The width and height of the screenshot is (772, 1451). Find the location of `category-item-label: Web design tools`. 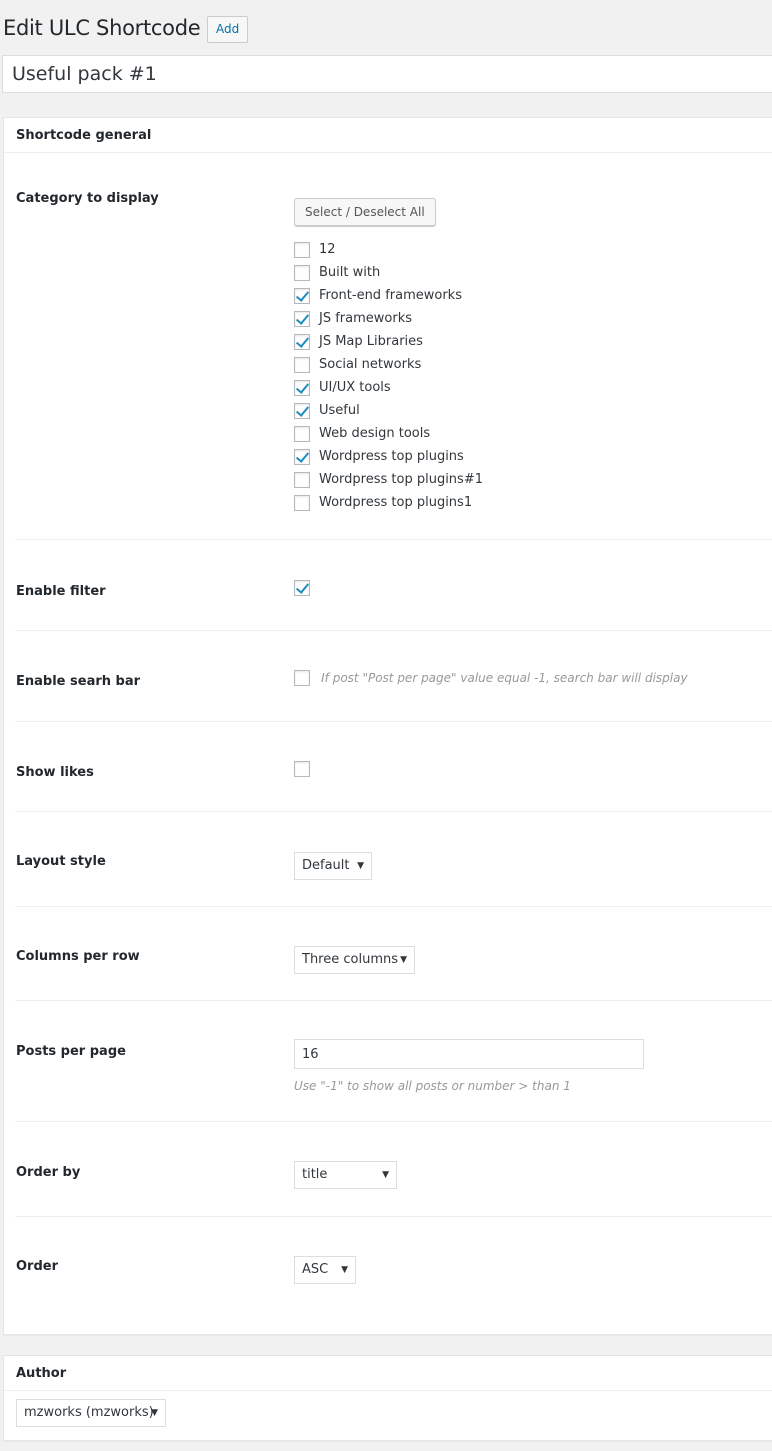

category-item-label: Web design tools is located at coordinates (375, 433).